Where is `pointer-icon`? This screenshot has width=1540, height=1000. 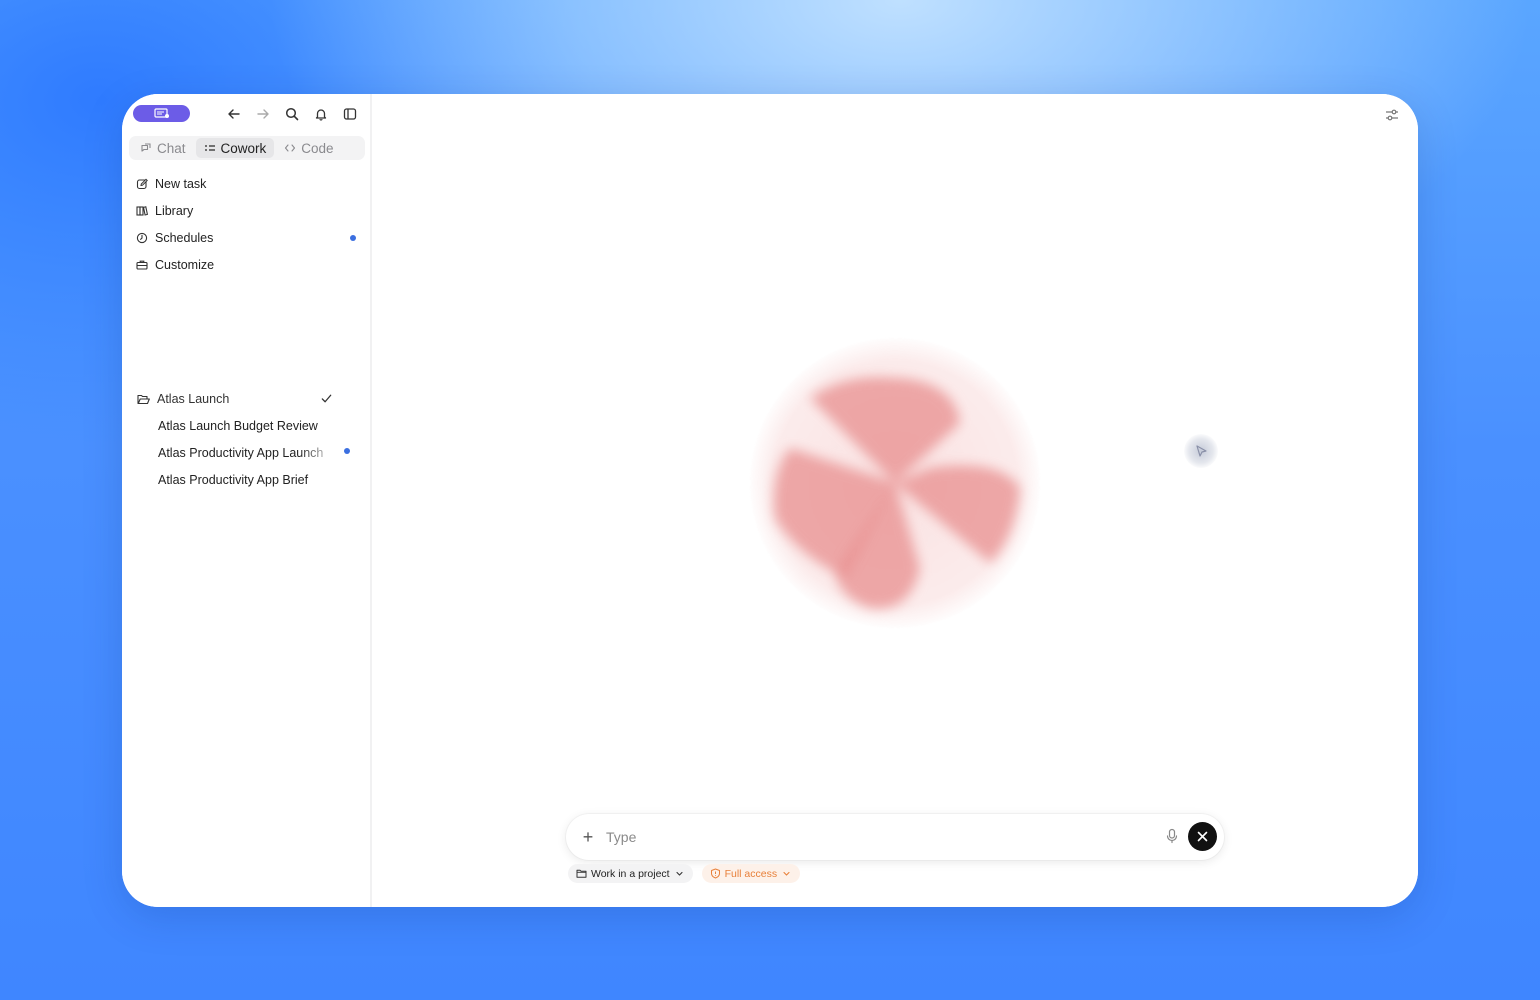
pointer-icon is located at coordinates (1201, 451).